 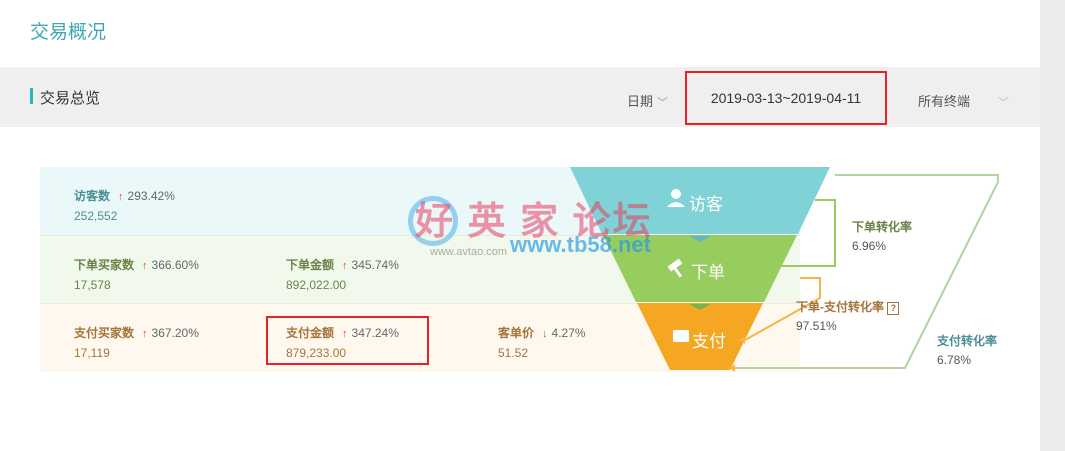 I want to click on metric-change: 366.60%, so click(x=175, y=265).